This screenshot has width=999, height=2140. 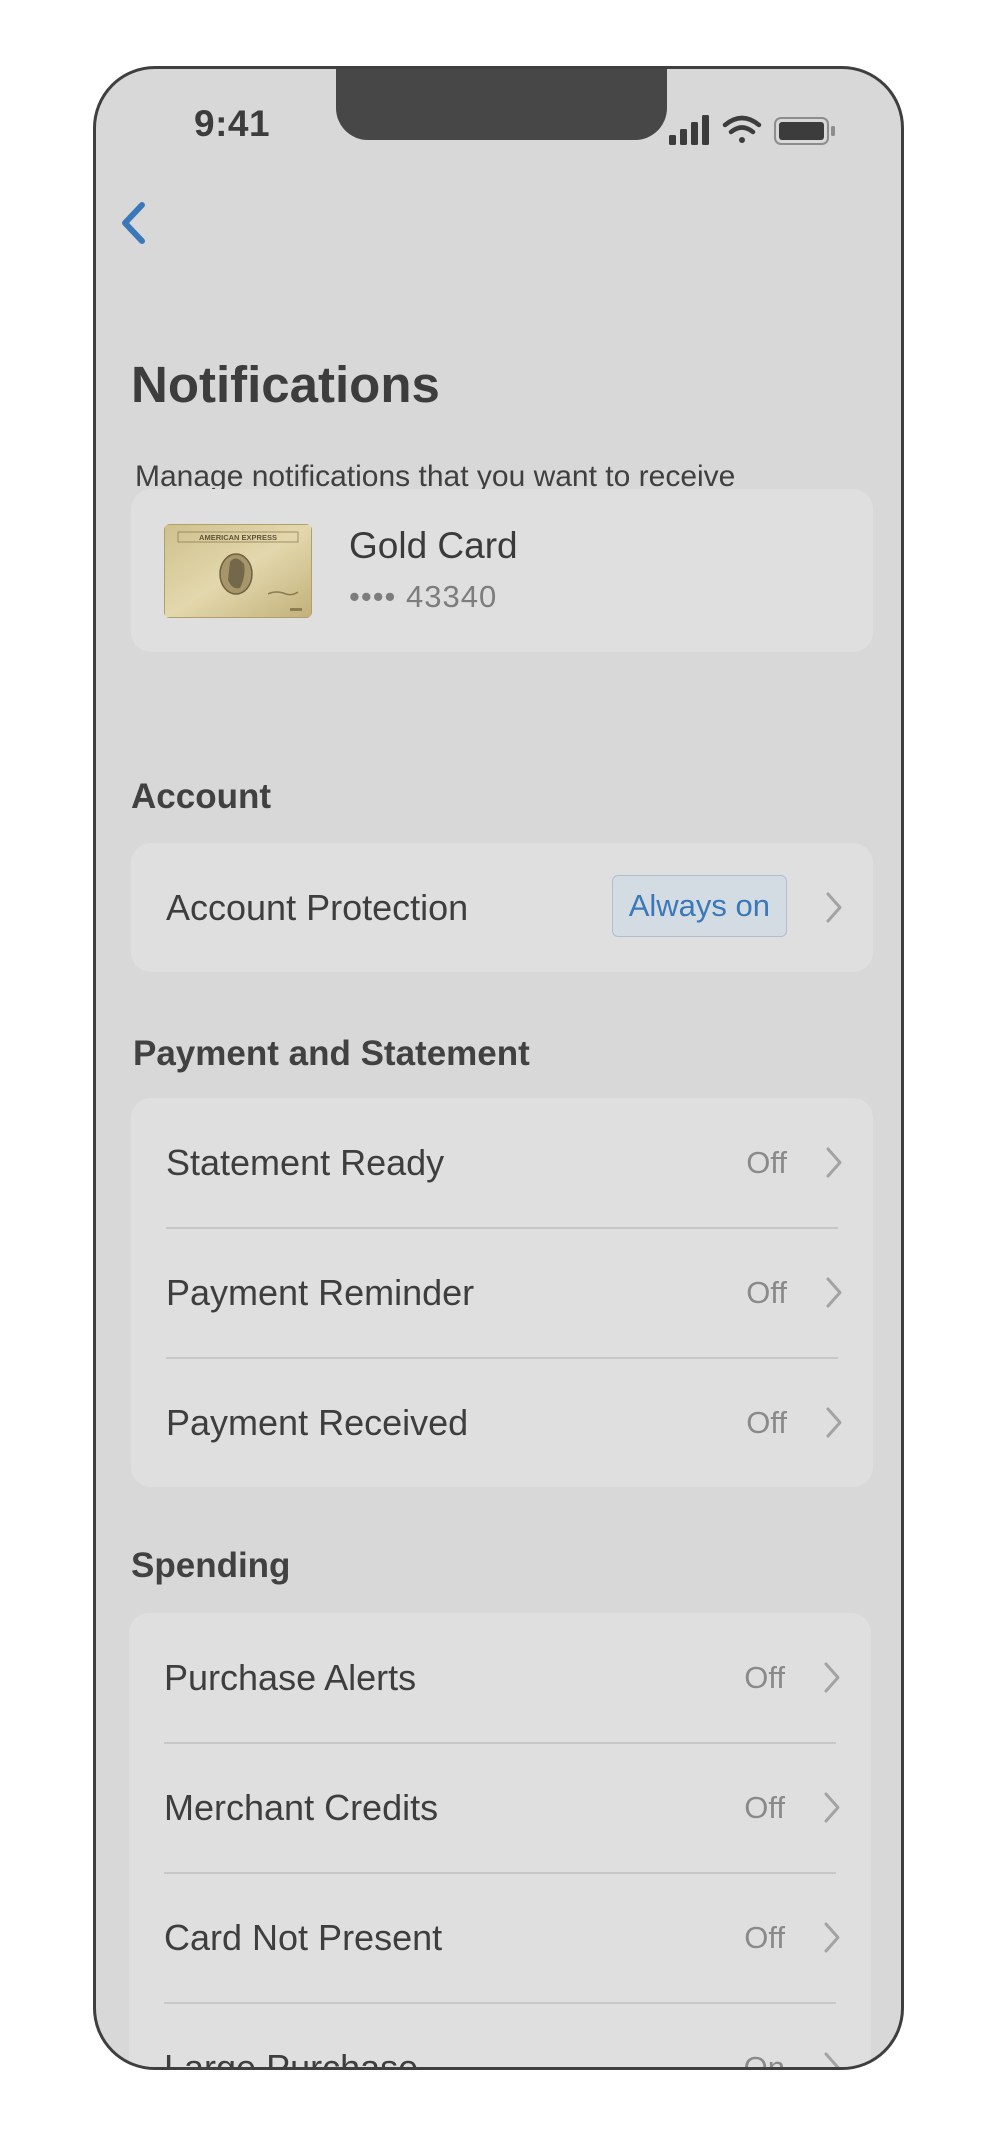 What do you see at coordinates (500, 2036) in the screenshot?
I see `row-large-purchase: Large Purchase On` at bounding box center [500, 2036].